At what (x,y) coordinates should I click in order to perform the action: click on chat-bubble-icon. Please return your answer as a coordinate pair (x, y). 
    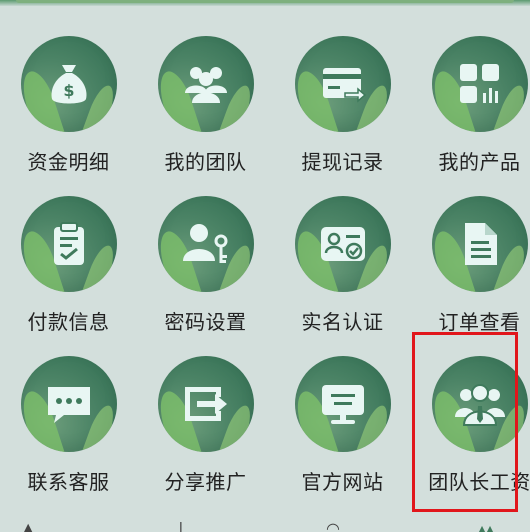
    Looking at the image, I should click on (68, 405).